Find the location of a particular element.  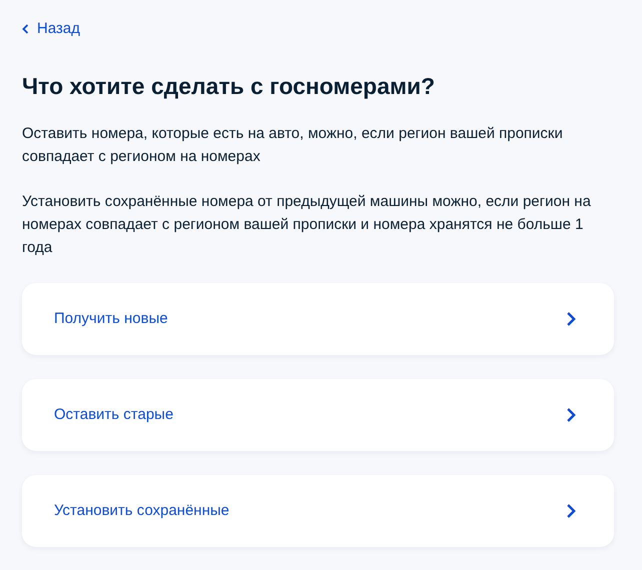

chevron-left-icon is located at coordinates (25, 29).